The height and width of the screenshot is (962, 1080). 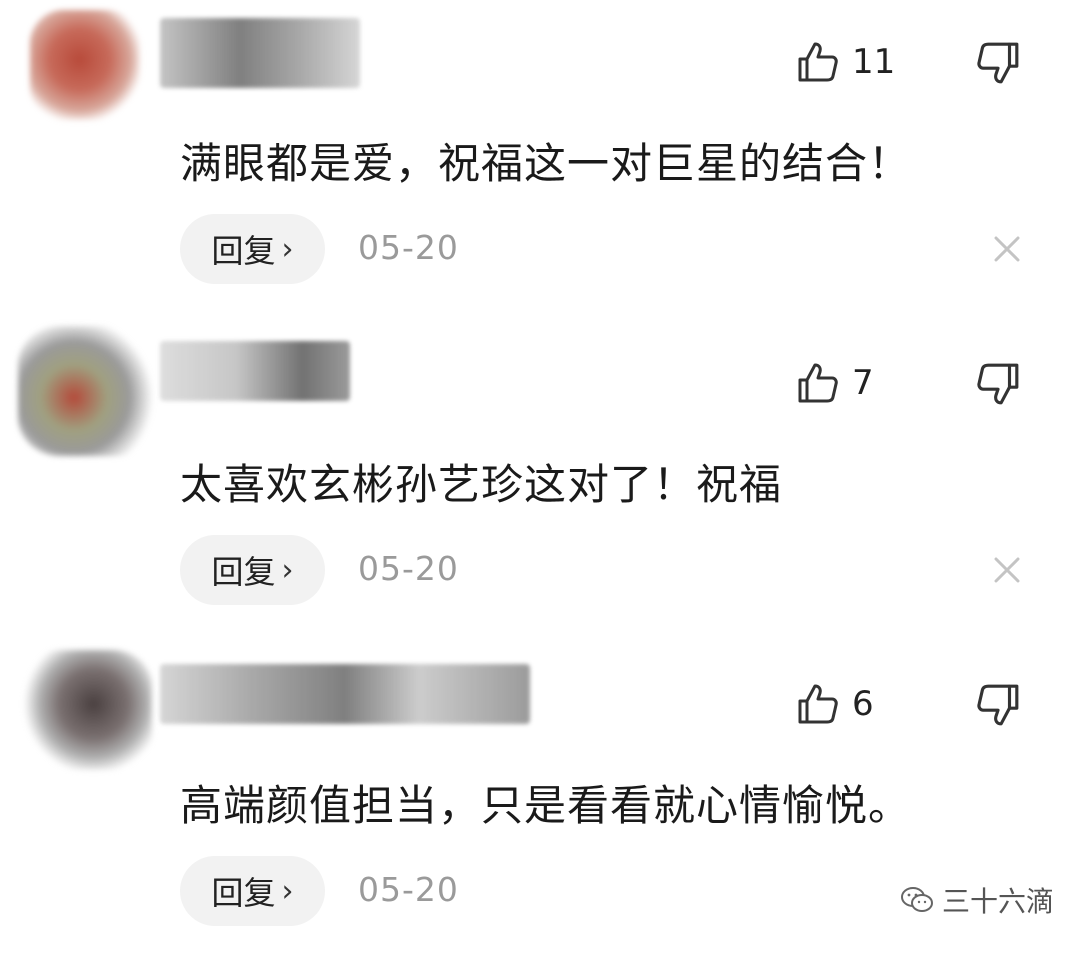 I want to click on comment-text: 高端颜值担当，只是看看就心情愉悦。, so click(x=546, y=805).